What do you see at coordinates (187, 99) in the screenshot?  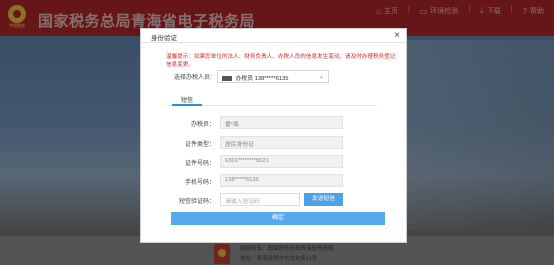 I see `tab-sms: 短信` at bounding box center [187, 99].